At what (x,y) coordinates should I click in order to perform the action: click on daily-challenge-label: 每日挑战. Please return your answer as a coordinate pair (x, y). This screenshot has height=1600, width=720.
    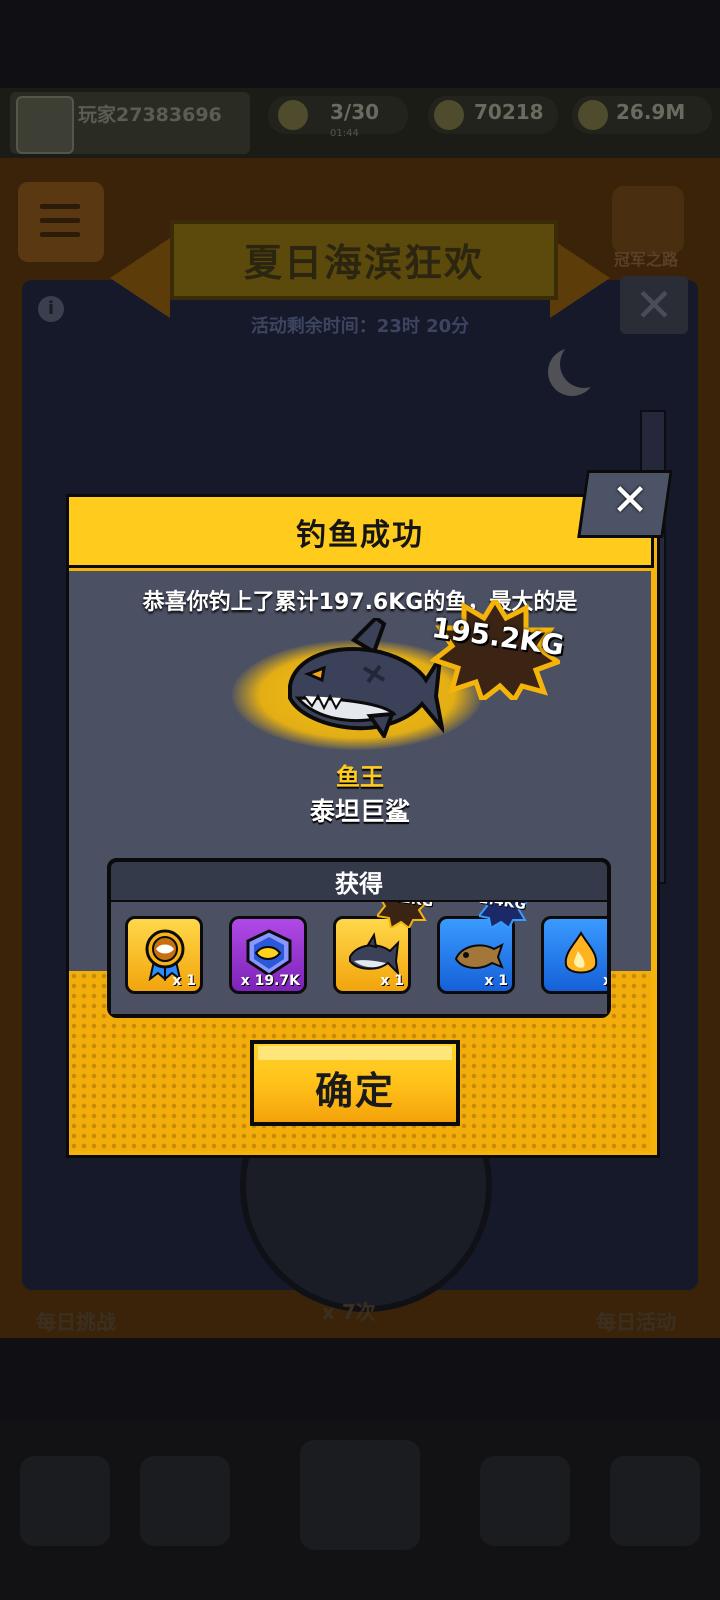
    Looking at the image, I should click on (76, 1320).